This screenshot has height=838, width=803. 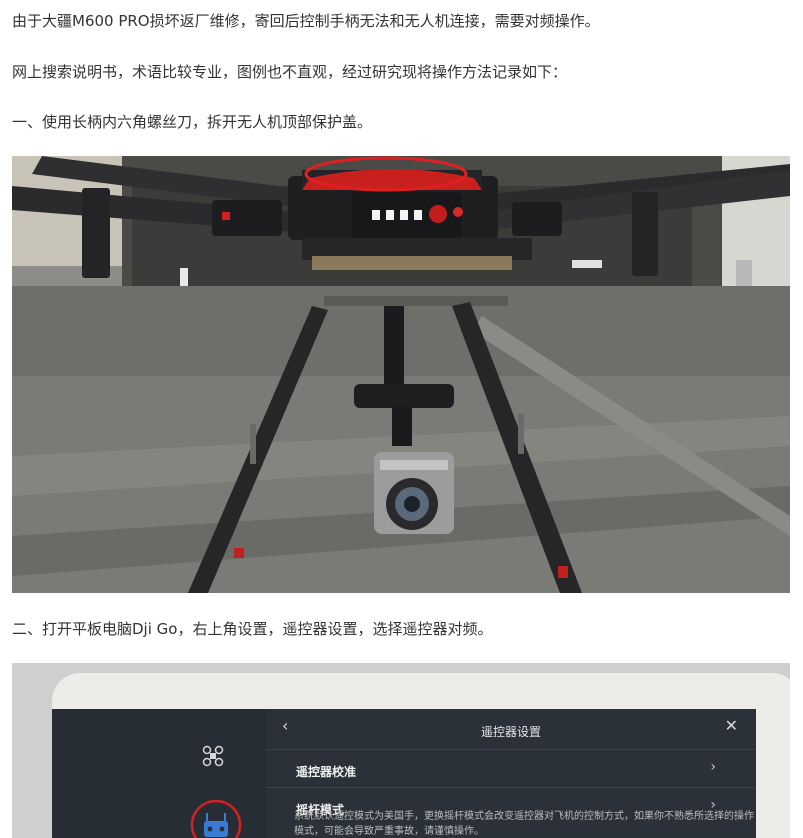 What do you see at coordinates (510, 732) in the screenshot?
I see `panel-title: 遥控器设置` at bounding box center [510, 732].